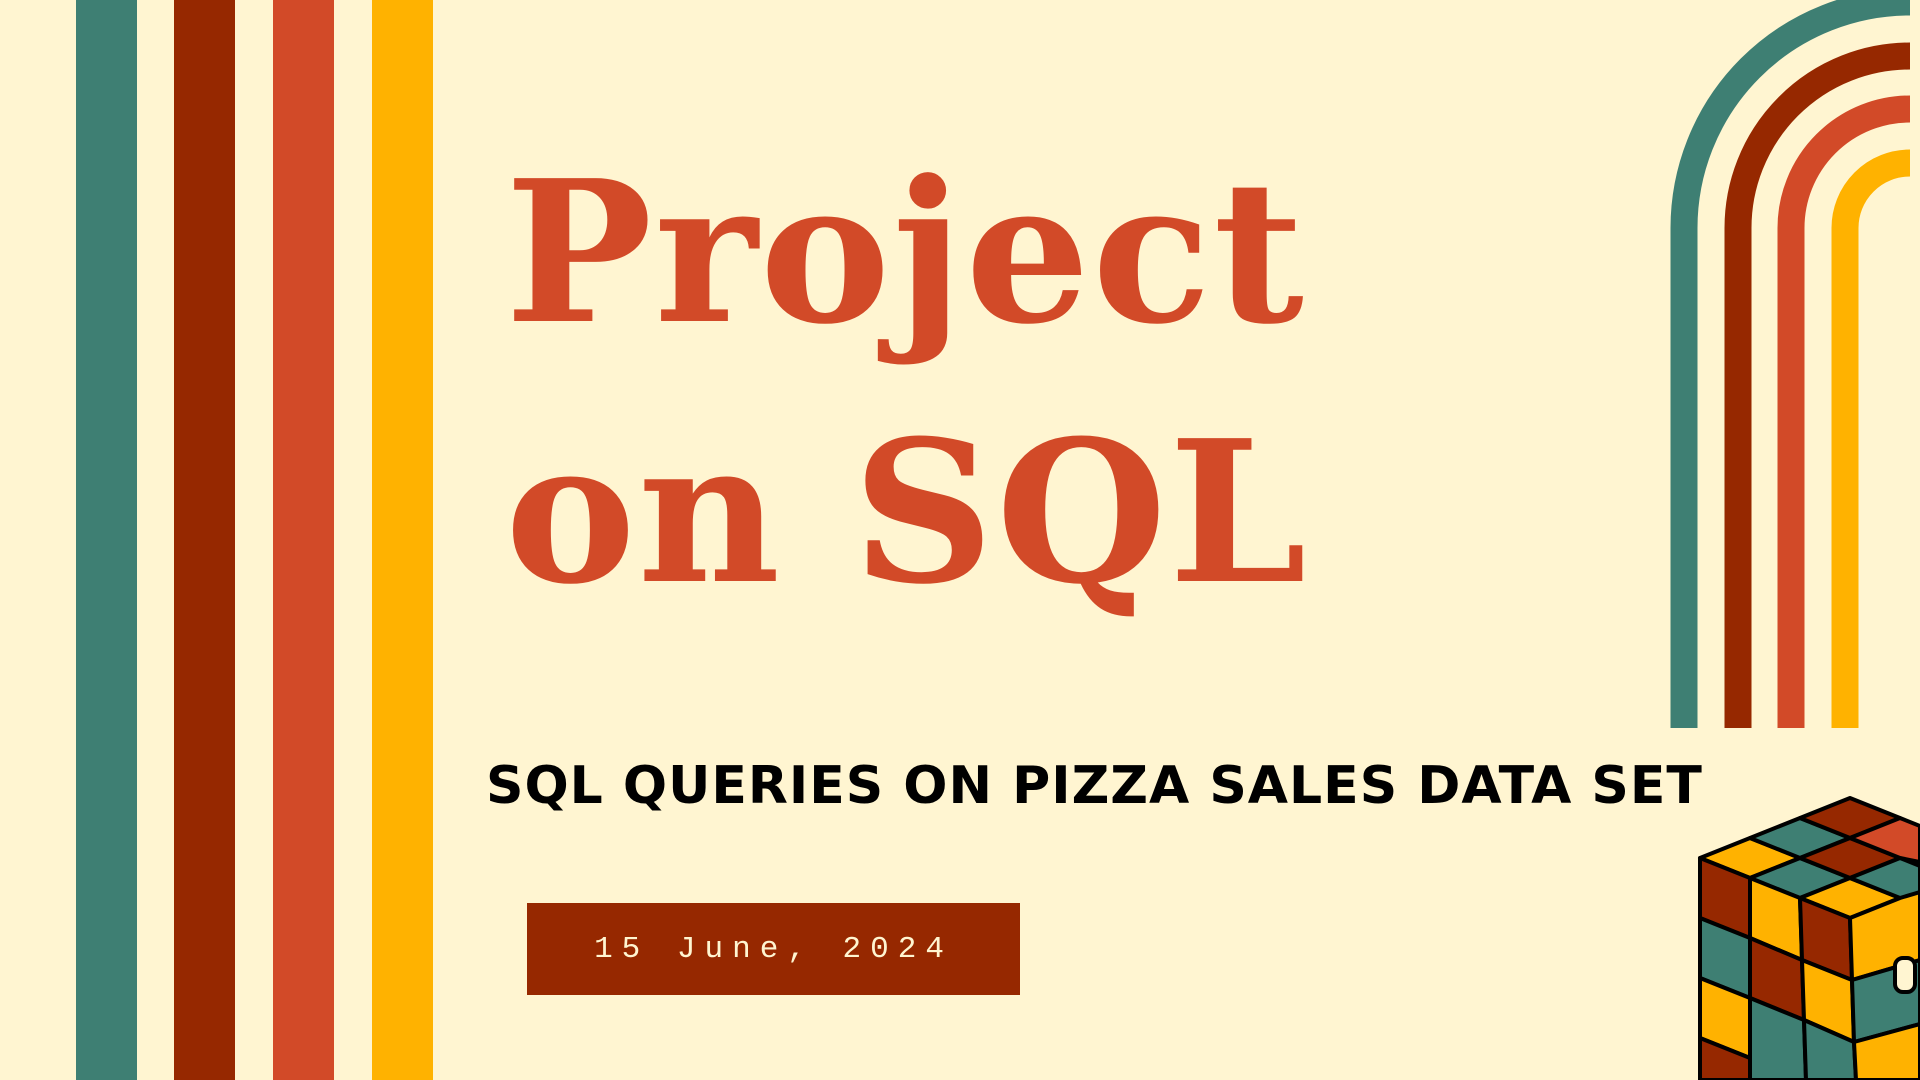  What do you see at coordinates (402, 540) in the screenshot?
I see `stripe-amber` at bounding box center [402, 540].